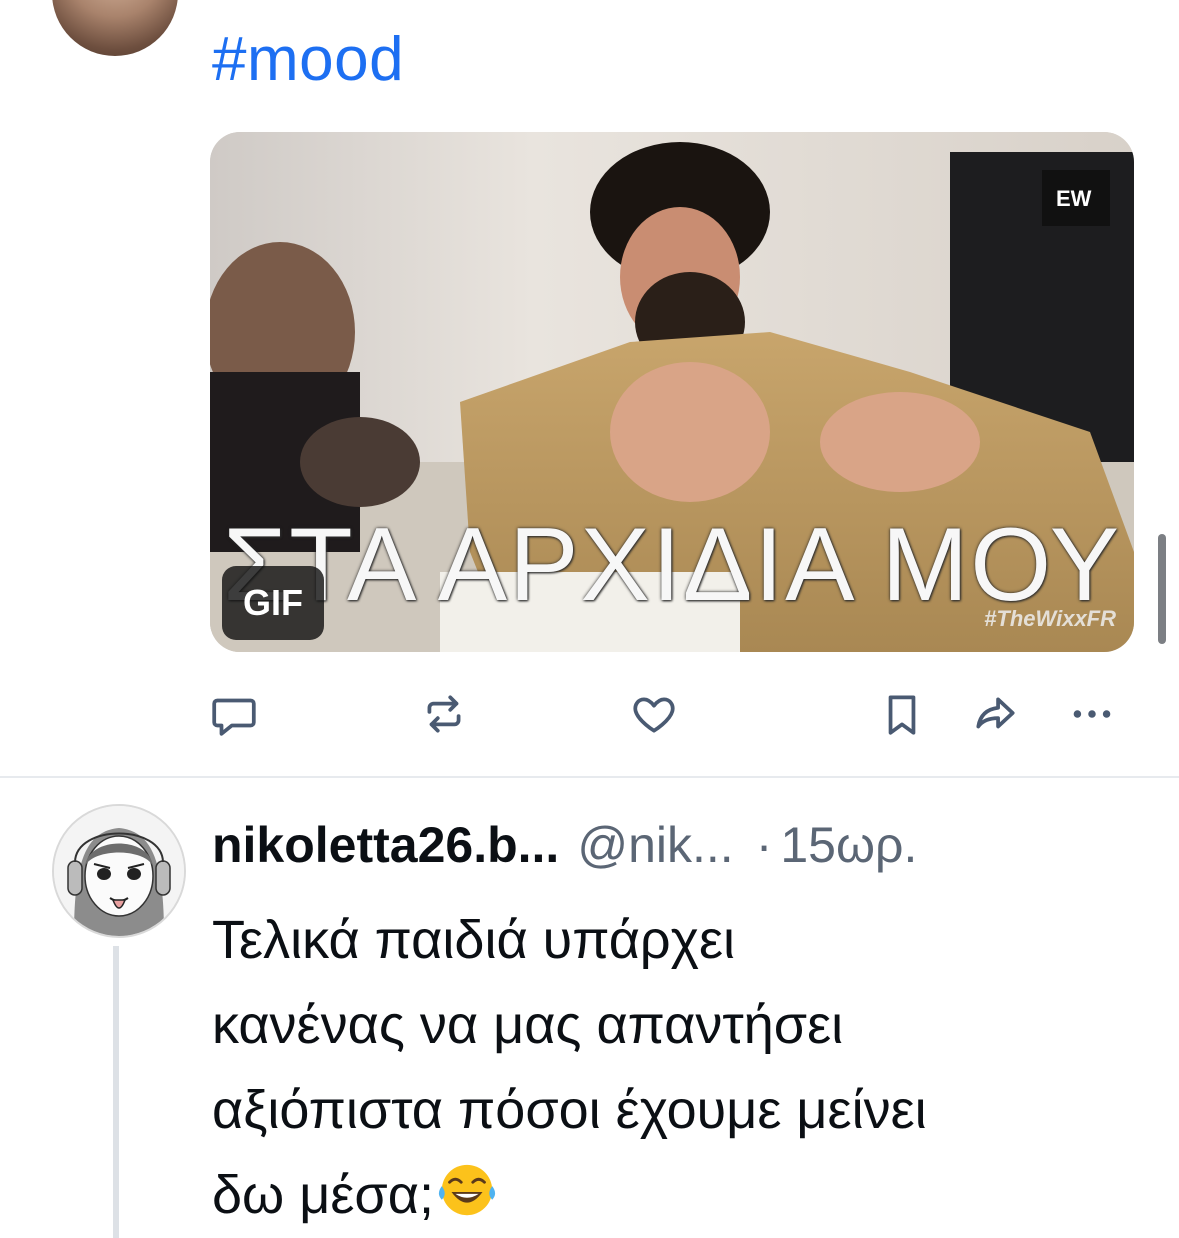  Describe the element at coordinates (273, 603) in the screenshot. I see `gif-badge: GIF` at that location.